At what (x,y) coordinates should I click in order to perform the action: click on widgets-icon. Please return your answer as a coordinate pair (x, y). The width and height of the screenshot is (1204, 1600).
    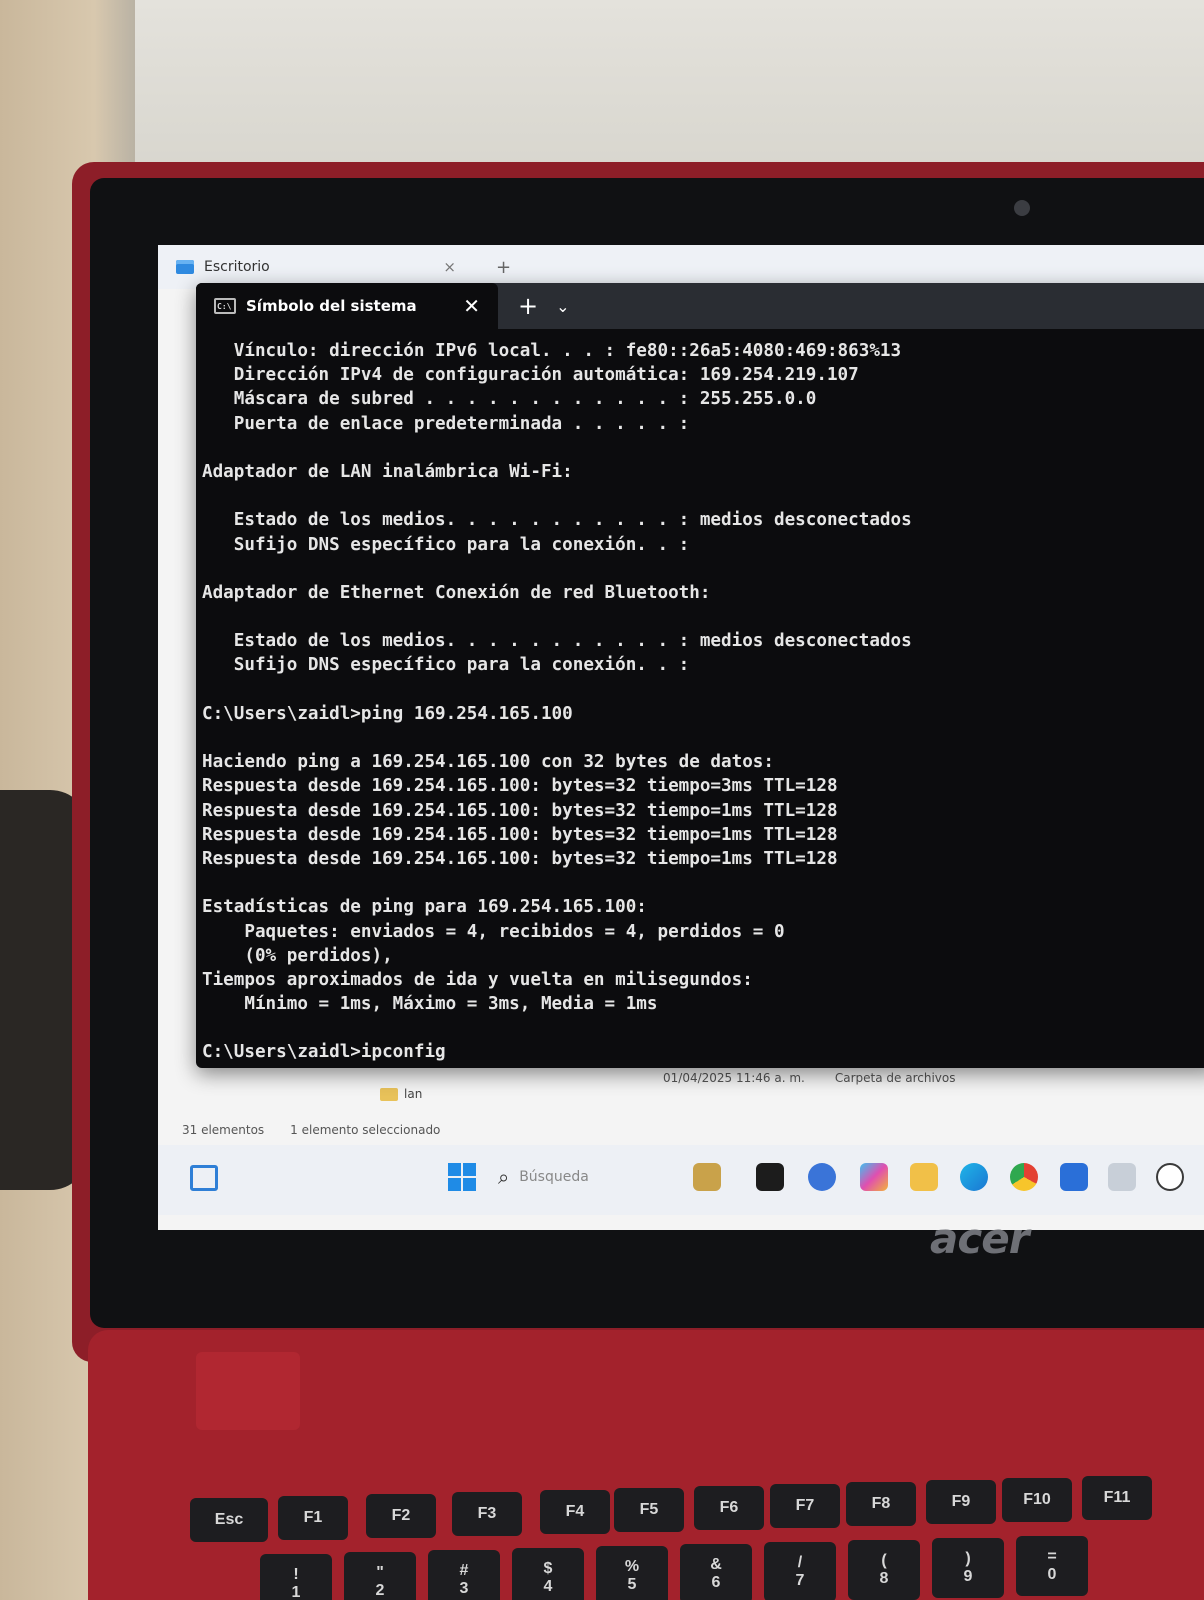
    Looking at the image, I should click on (204, 1178).